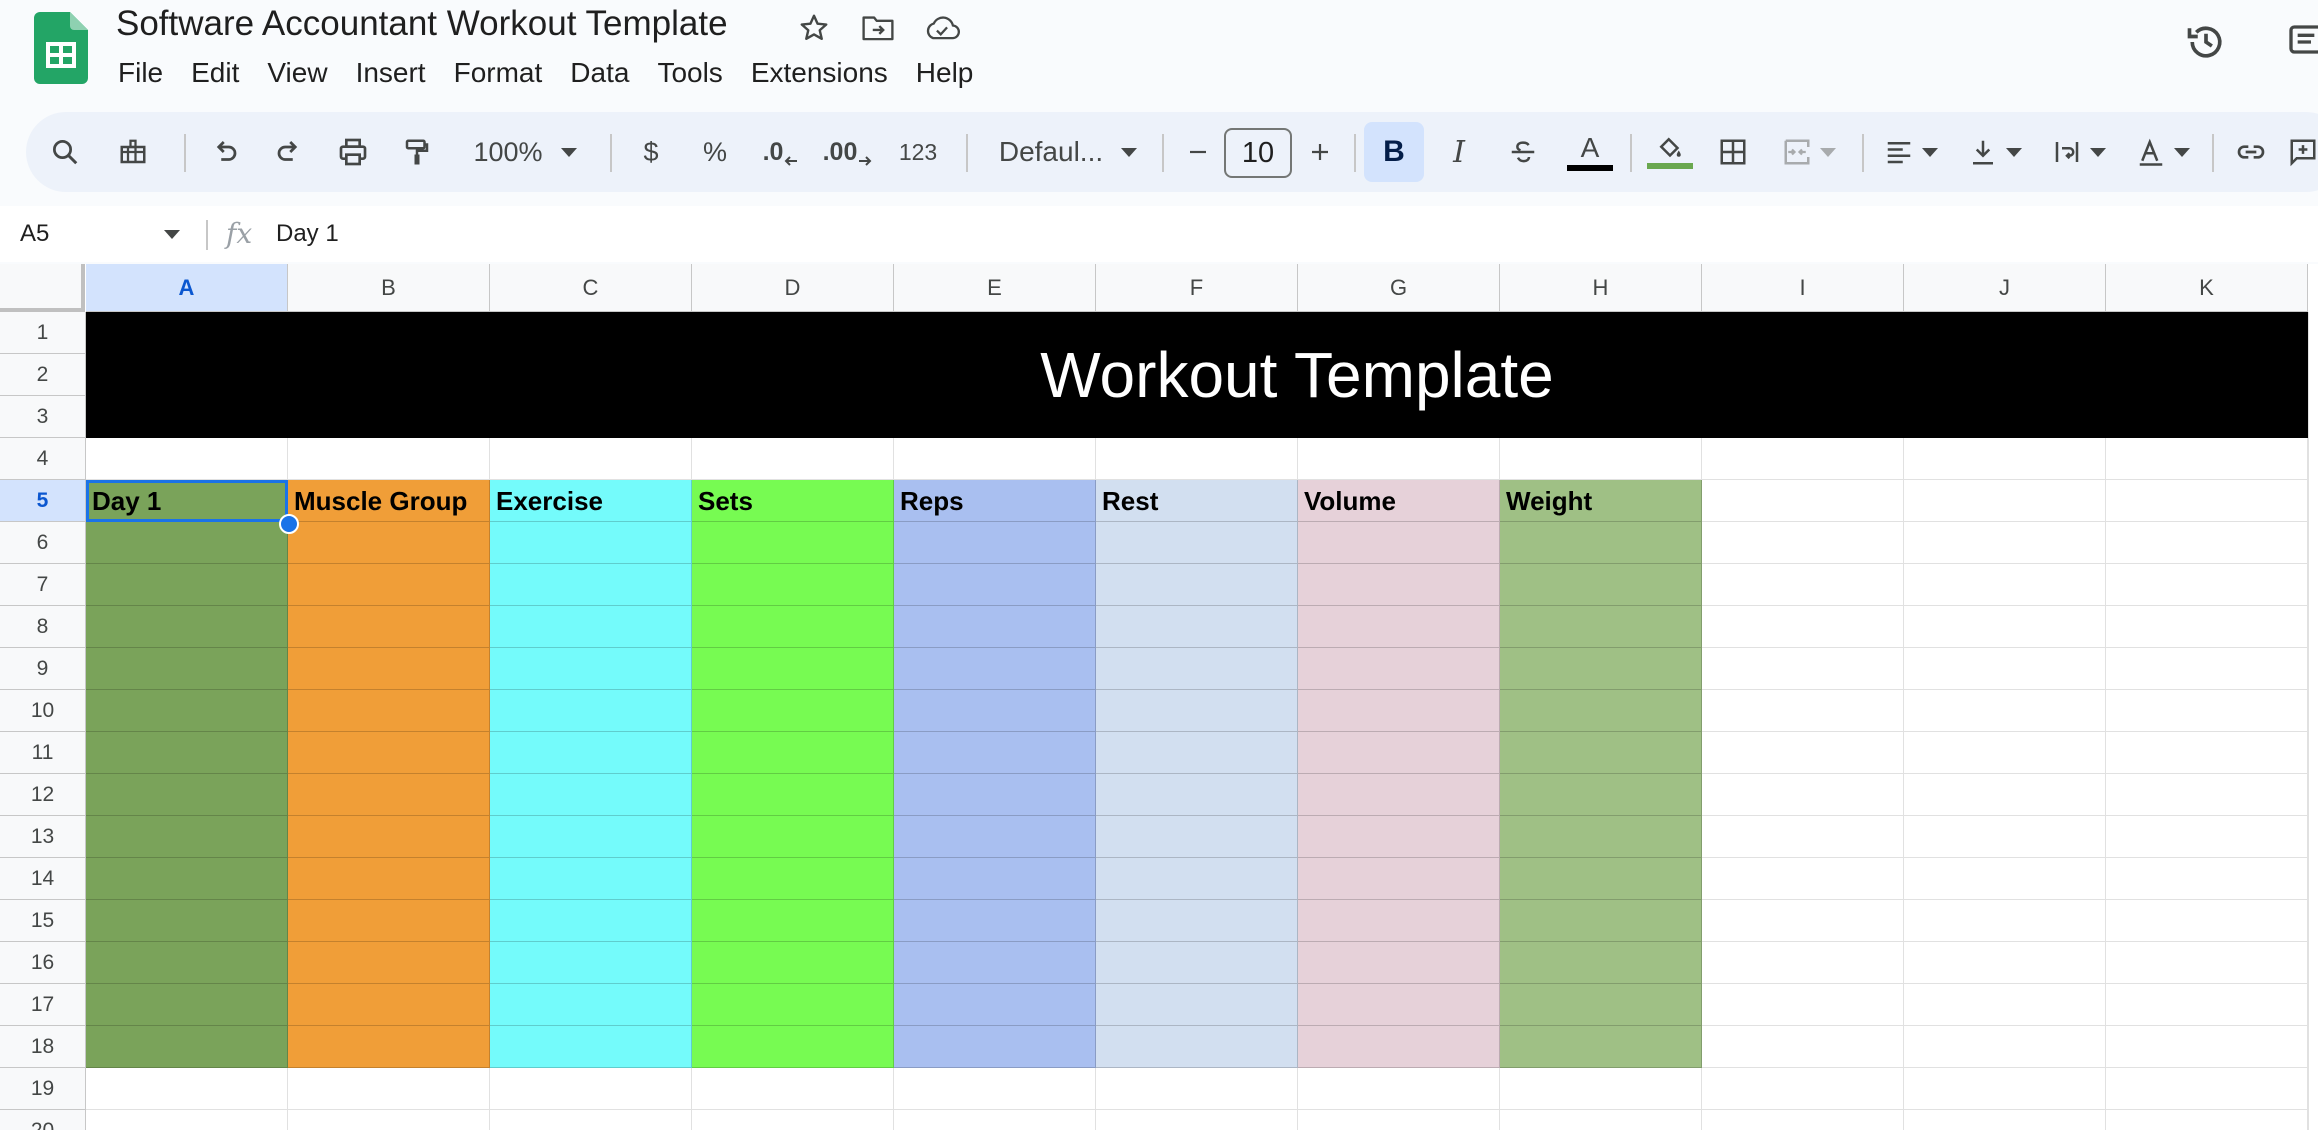 Image resolution: width=2318 pixels, height=1130 pixels. What do you see at coordinates (793, 585) in the screenshot?
I see `cell-d7` at bounding box center [793, 585].